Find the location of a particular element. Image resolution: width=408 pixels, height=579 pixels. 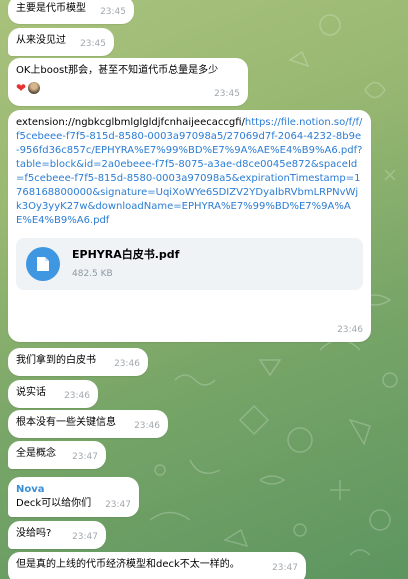

message-text: 根本没有一些关键信息 is located at coordinates (66, 422).